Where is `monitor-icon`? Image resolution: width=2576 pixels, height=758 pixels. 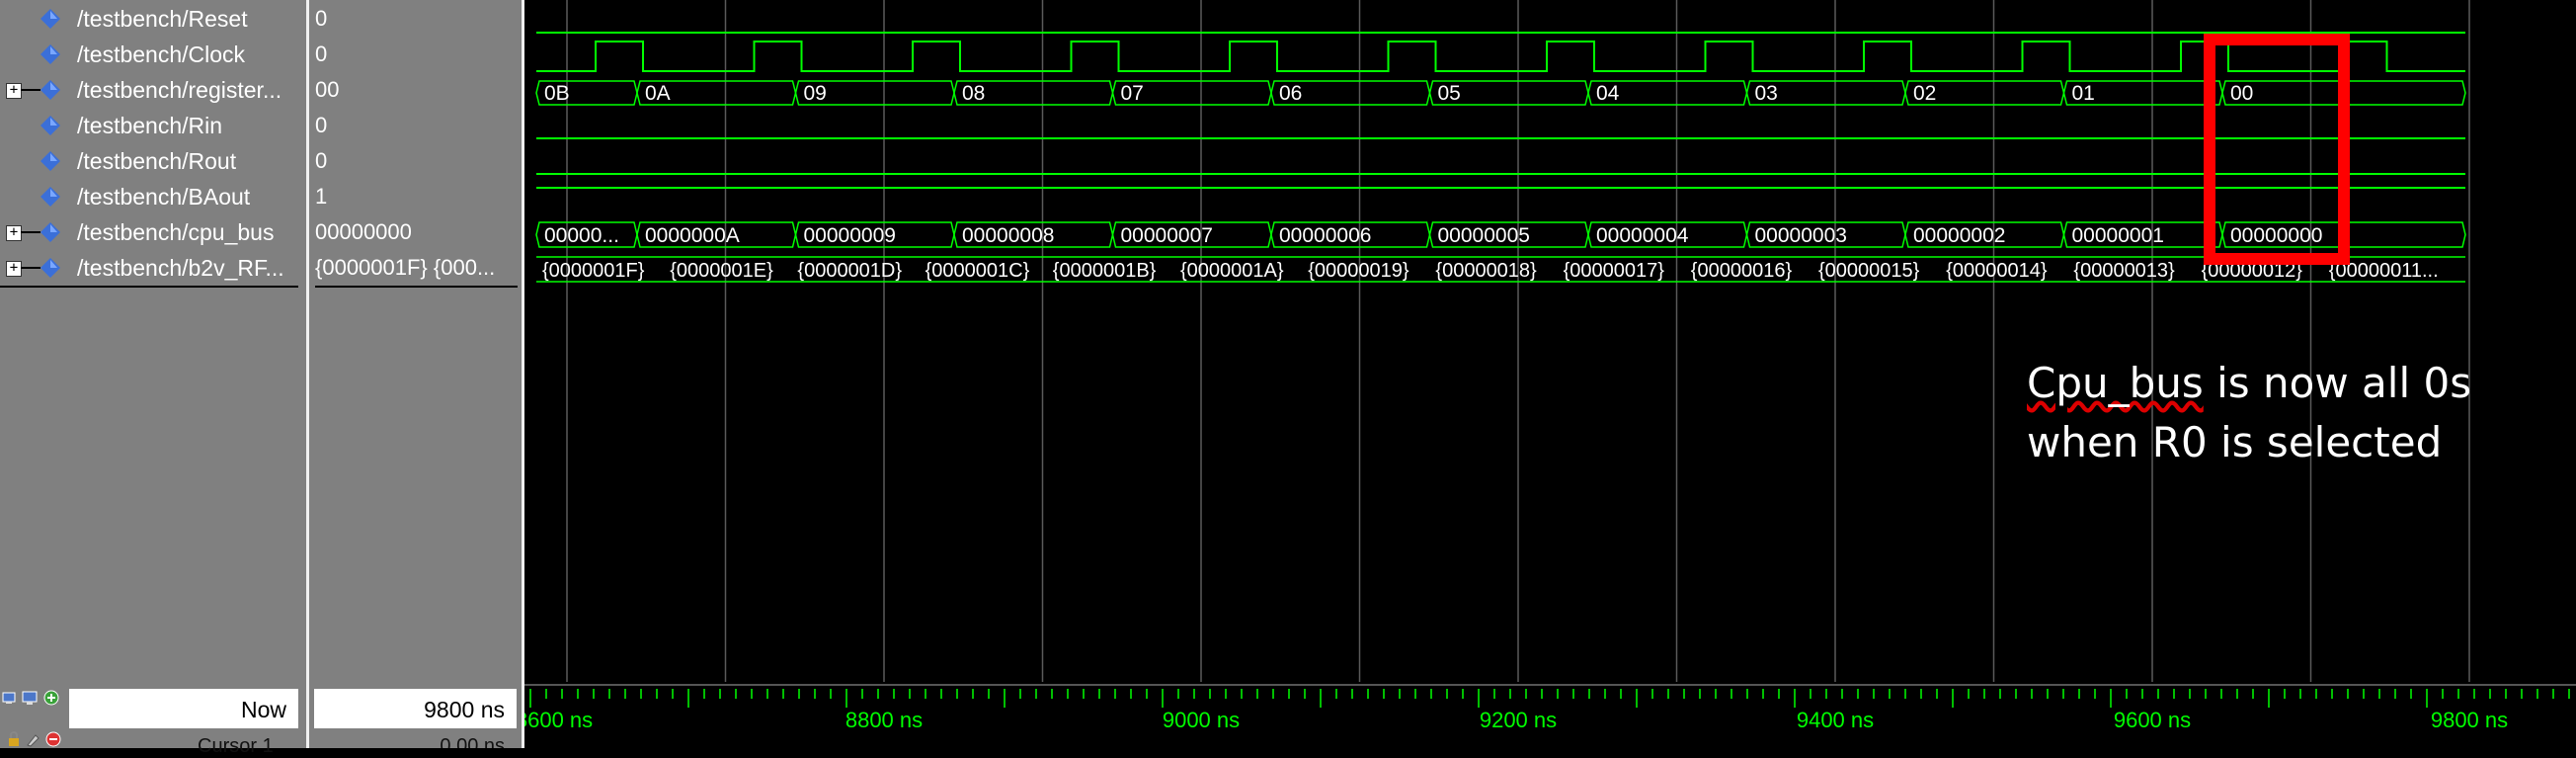 monitor-icon is located at coordinates (30, 698).